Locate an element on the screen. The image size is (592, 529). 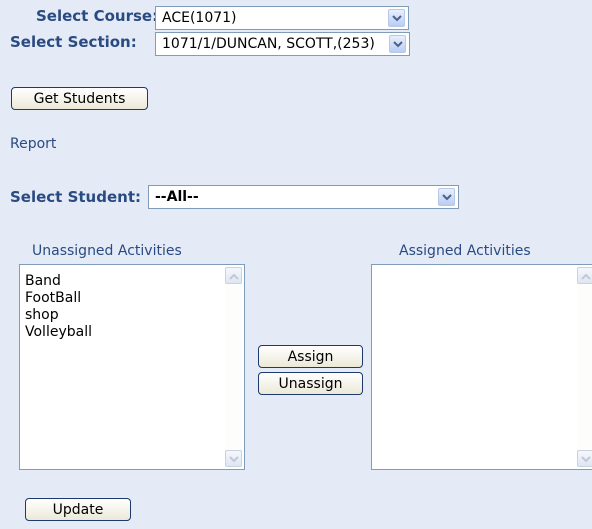
course-label: Select Course: is located at coordinates (97, 16).